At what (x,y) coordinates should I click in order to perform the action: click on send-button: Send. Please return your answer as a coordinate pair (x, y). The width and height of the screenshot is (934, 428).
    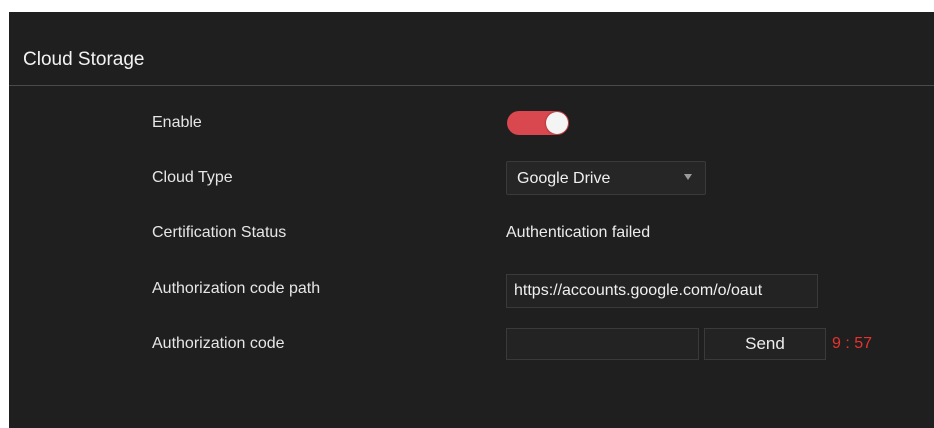
    Looking at the image, I should click on (765, 344).